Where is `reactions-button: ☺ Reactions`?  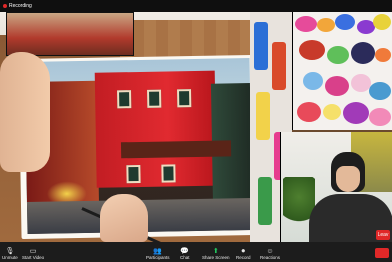 reactions-button: ☺ Reactions is located at coordinates (270, 254).